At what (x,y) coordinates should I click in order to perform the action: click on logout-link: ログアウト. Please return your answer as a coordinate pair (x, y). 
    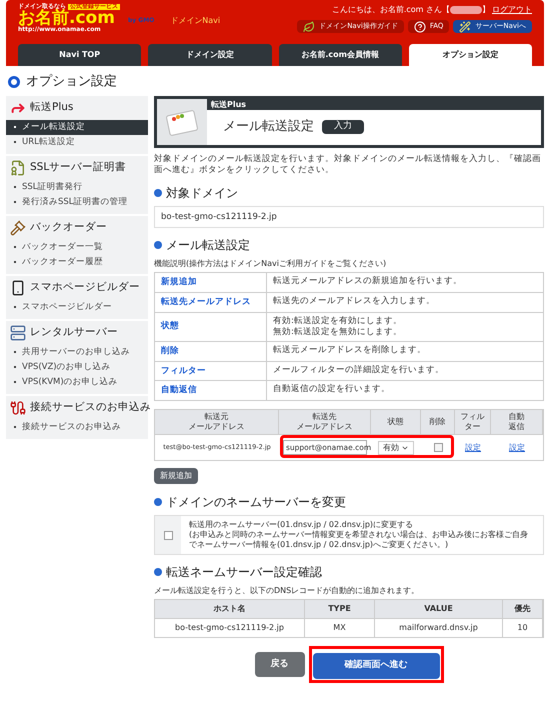
    Looking at the image, I should click on (512, 10).